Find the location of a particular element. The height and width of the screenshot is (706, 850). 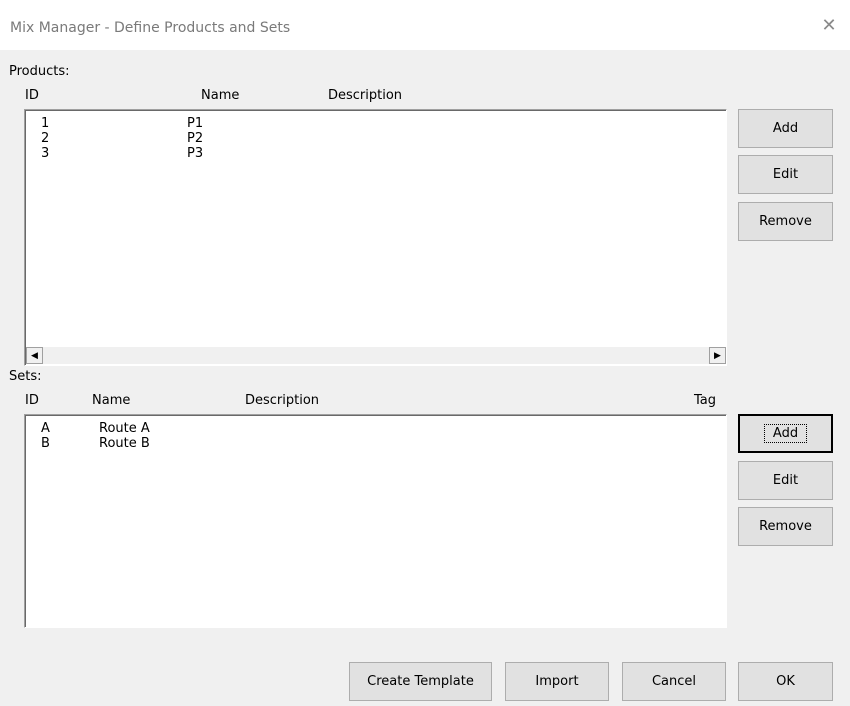

product-name: P3 is located at coordinates (195, 153).